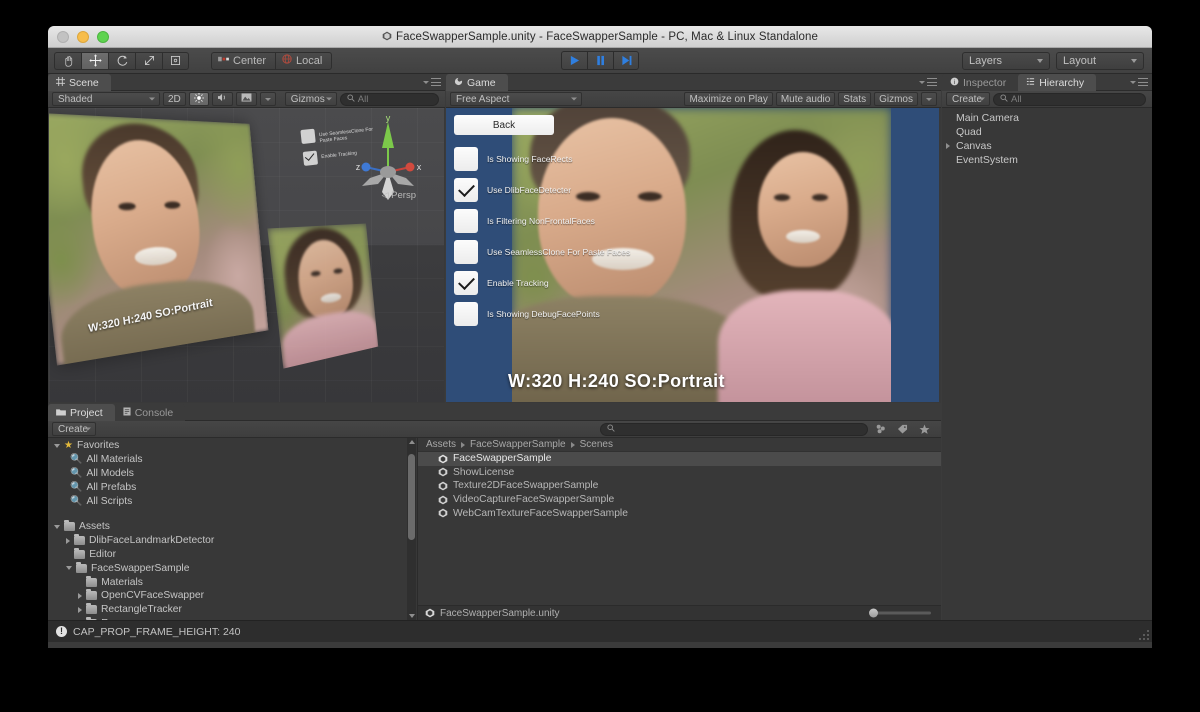 This screenshot has width=1200, height=712. Describe the element at coordinates (728, 99) in the screenshot. I see `maximize-on-play-button: Maximize on Play` at that location.